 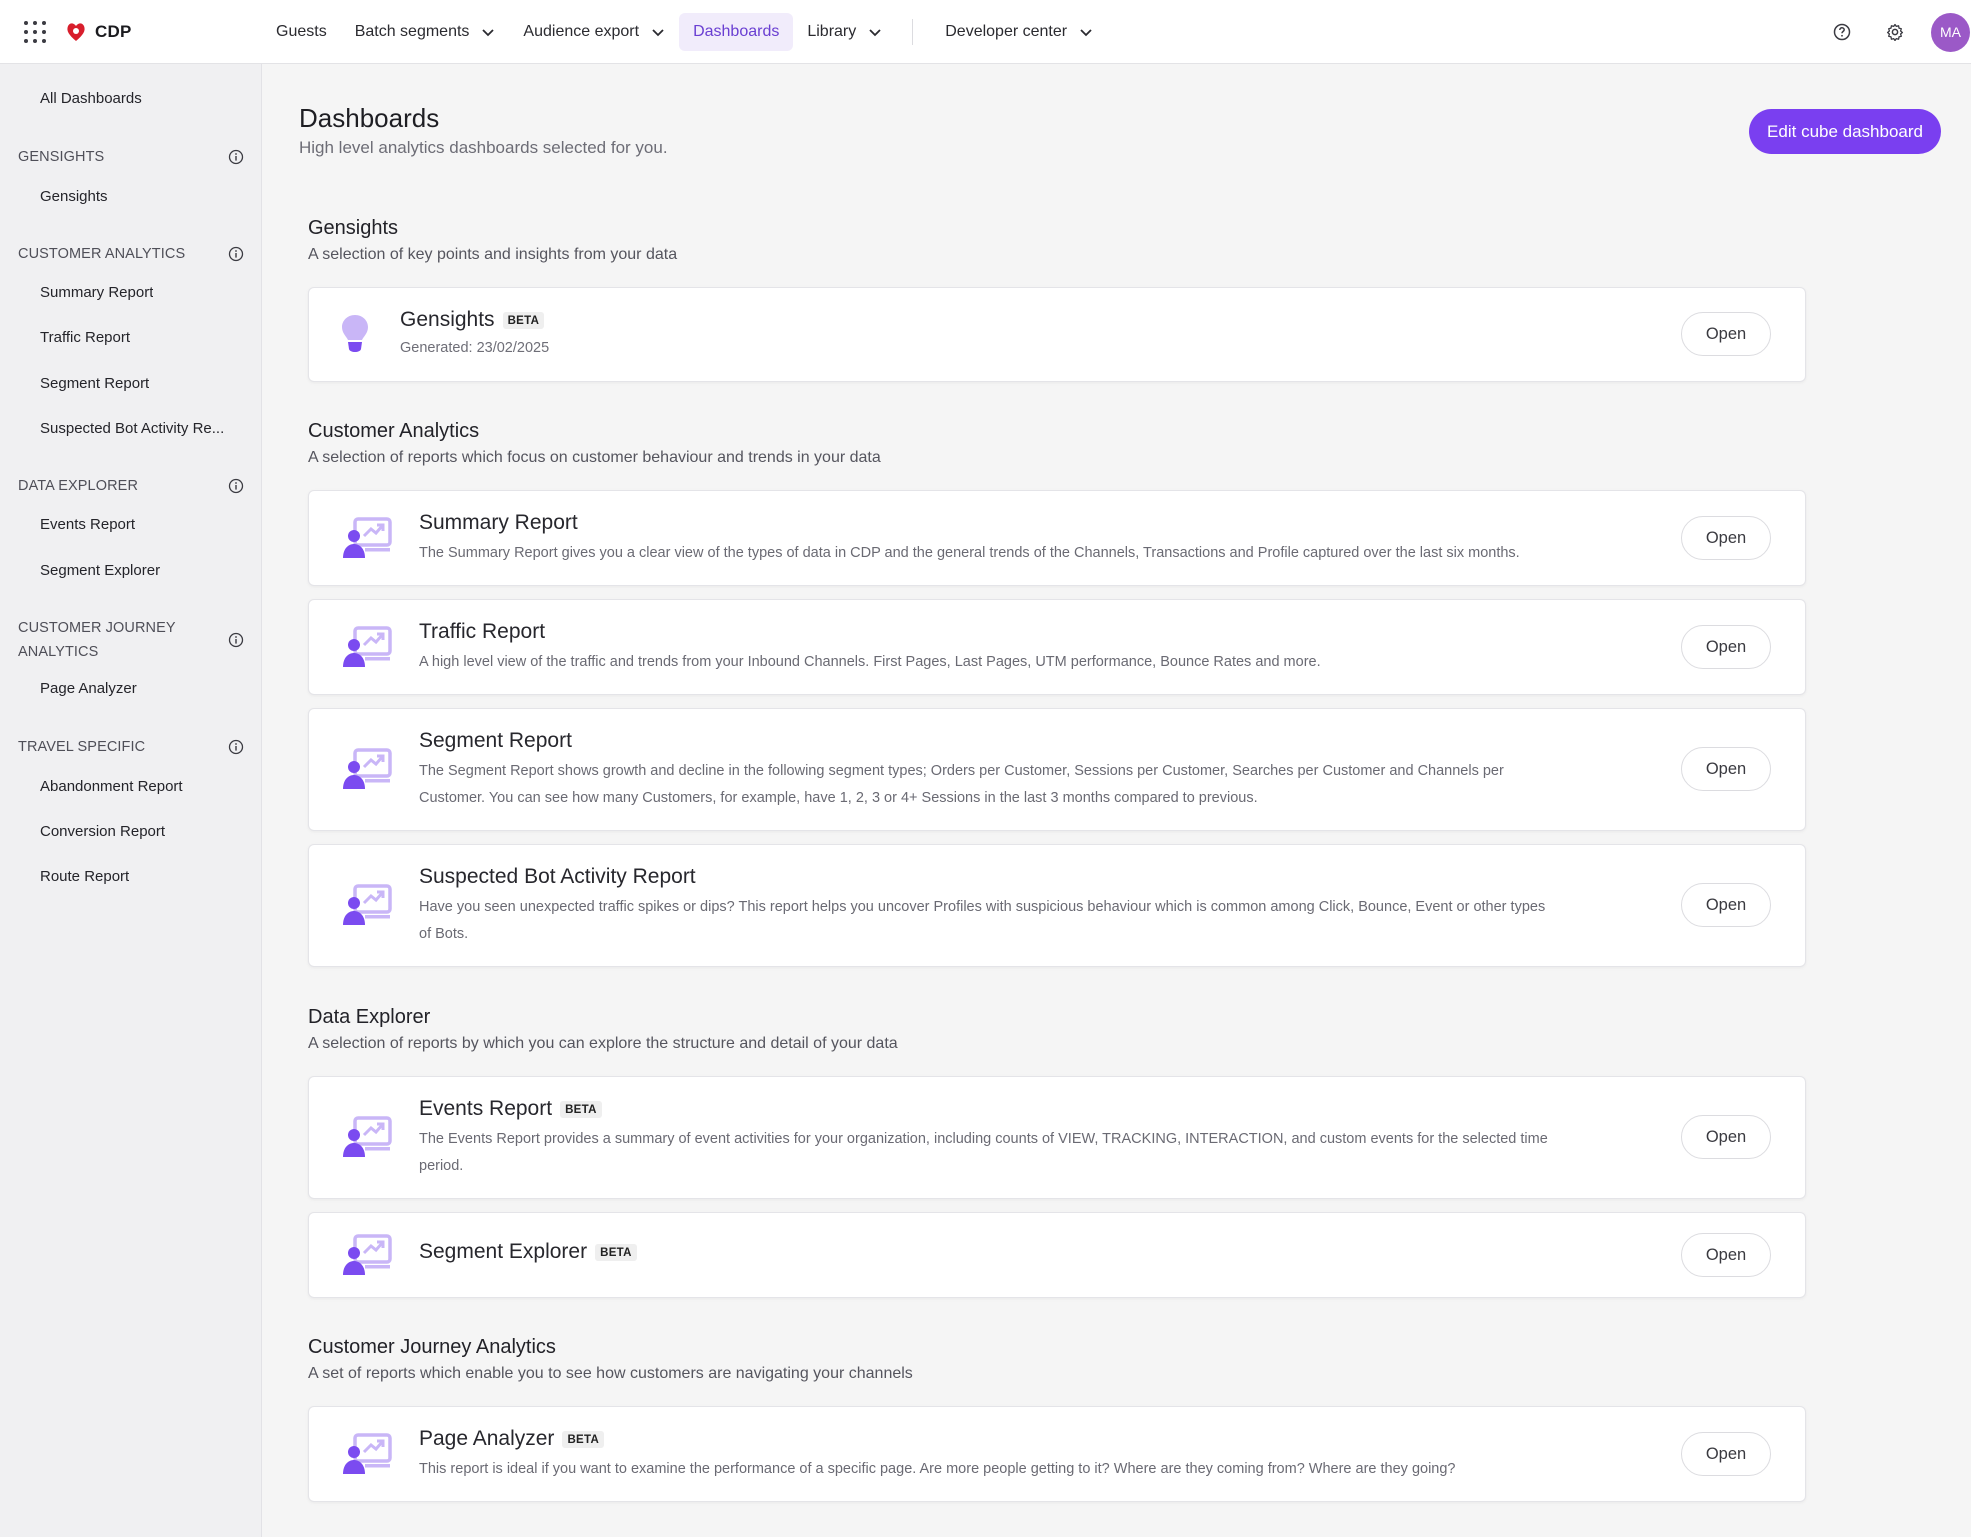 I want to click on card-title: Segment Report, so click(x=495, y=740).